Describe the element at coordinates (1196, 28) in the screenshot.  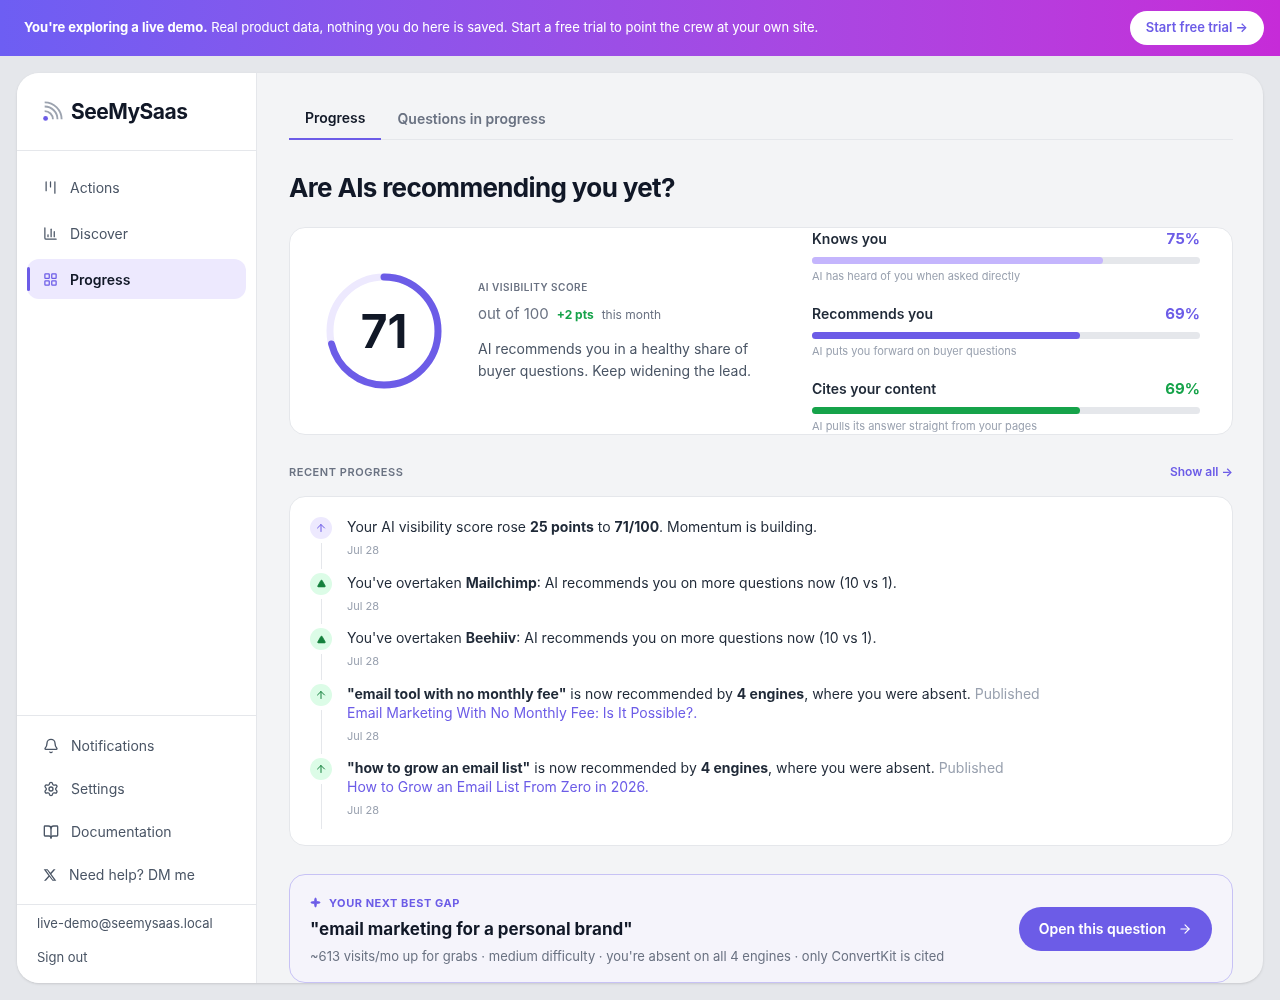
I see `start-trial-button: Start free trial →` at that location.